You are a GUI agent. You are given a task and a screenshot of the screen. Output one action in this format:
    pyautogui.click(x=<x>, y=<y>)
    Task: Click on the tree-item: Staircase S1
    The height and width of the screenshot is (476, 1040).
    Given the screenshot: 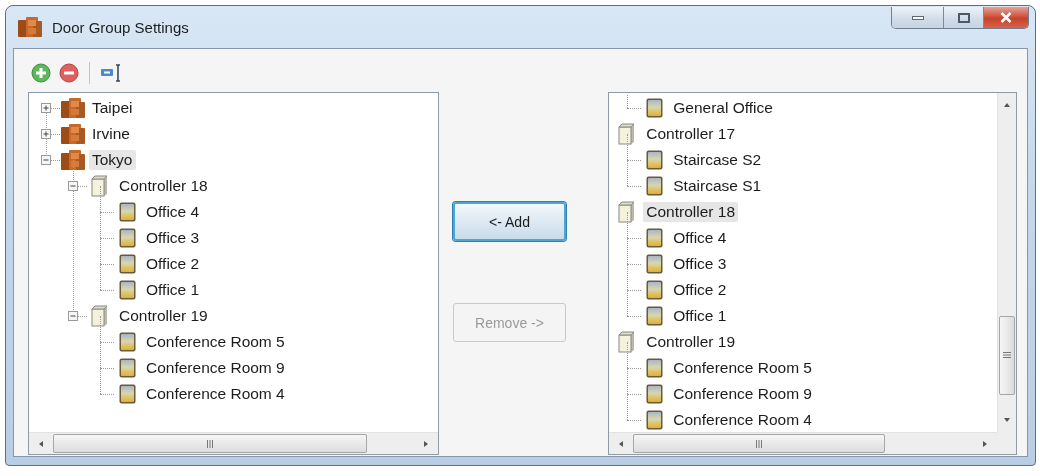 What is the action you would take?
    pyautogui.click(x=717, y=186)
    